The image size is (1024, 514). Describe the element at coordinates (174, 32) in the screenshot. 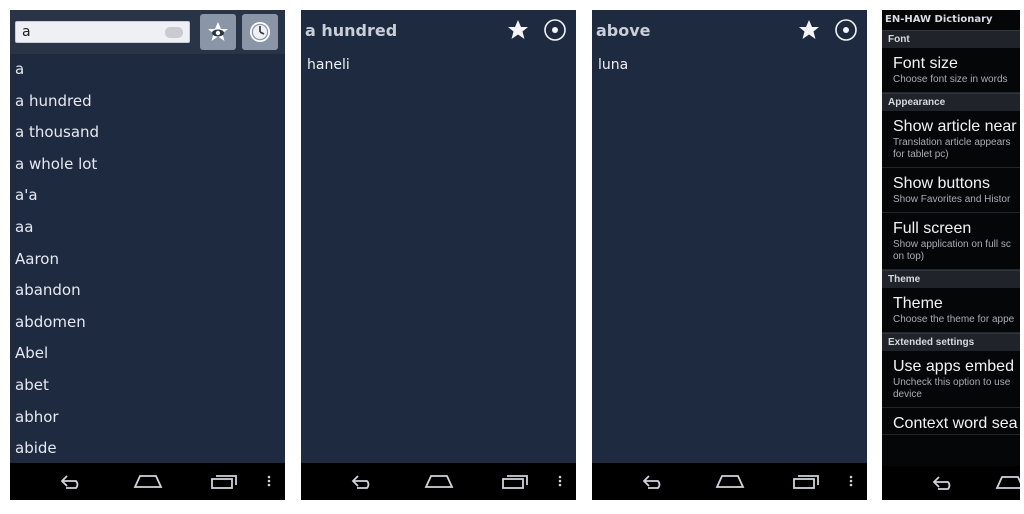

I see `clear-search-icon` at that location.